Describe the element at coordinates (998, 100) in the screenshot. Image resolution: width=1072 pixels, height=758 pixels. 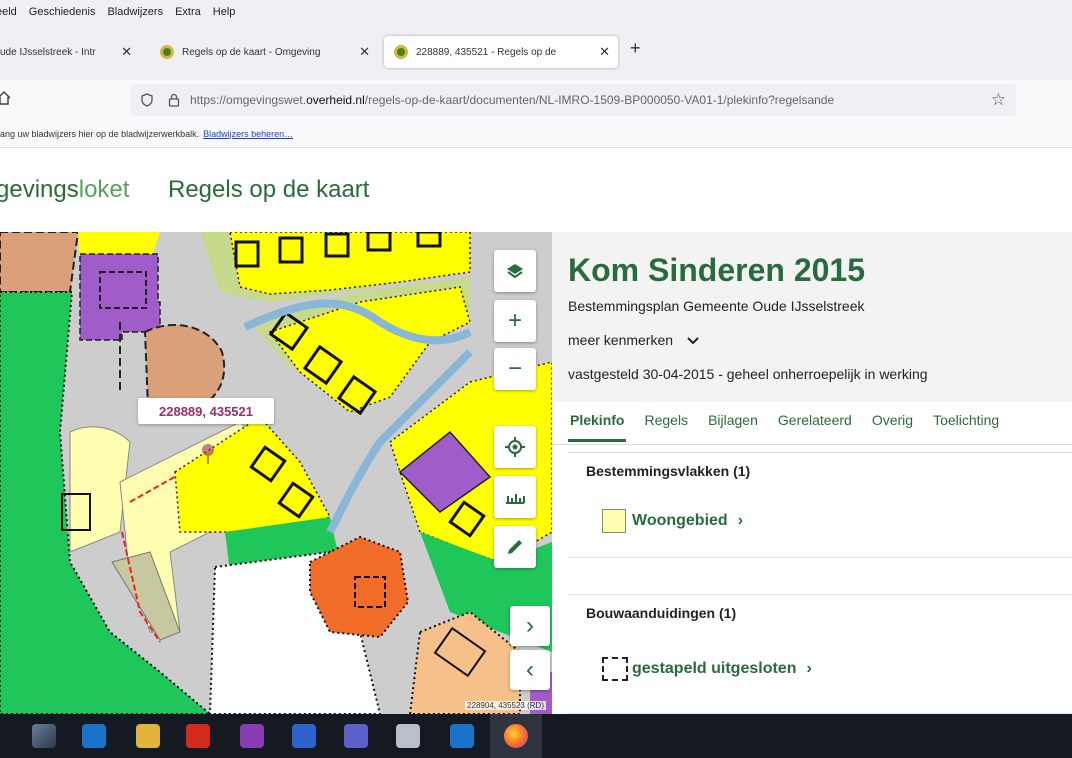
I see `bookmark-star-icon: ☆` at that location.